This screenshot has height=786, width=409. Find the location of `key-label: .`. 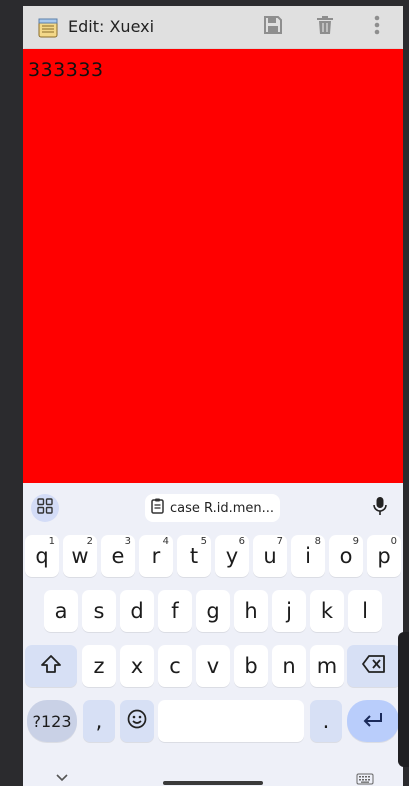

key-label: . is located at coordinates (326, 721).